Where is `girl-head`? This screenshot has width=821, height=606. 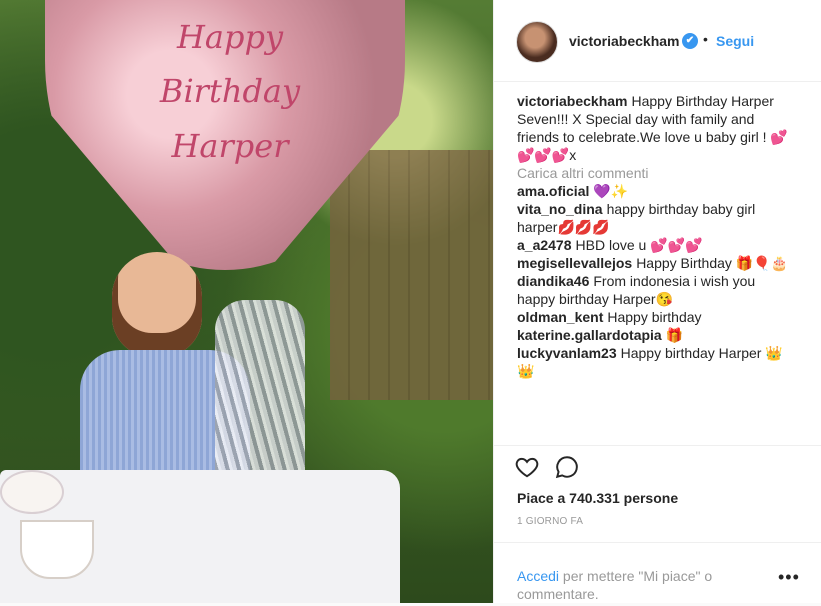
girl-head is located at coordinates (157, 304).